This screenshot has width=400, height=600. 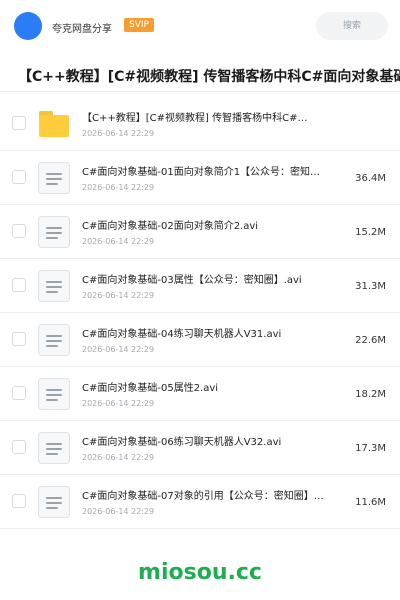 I want to click on svip-badge: SVIP, so click(x=139, y=25).